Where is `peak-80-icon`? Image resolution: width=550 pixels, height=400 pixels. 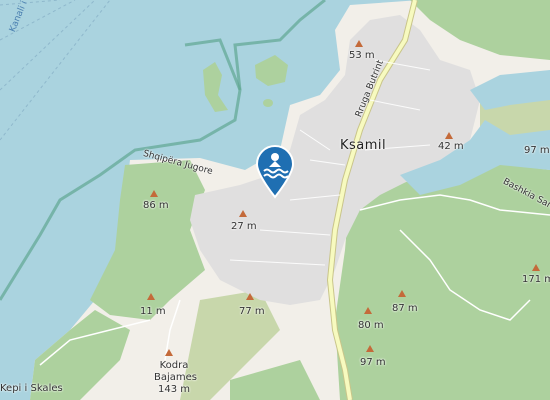
peak-80-icon is located at coordinates (368, 310).